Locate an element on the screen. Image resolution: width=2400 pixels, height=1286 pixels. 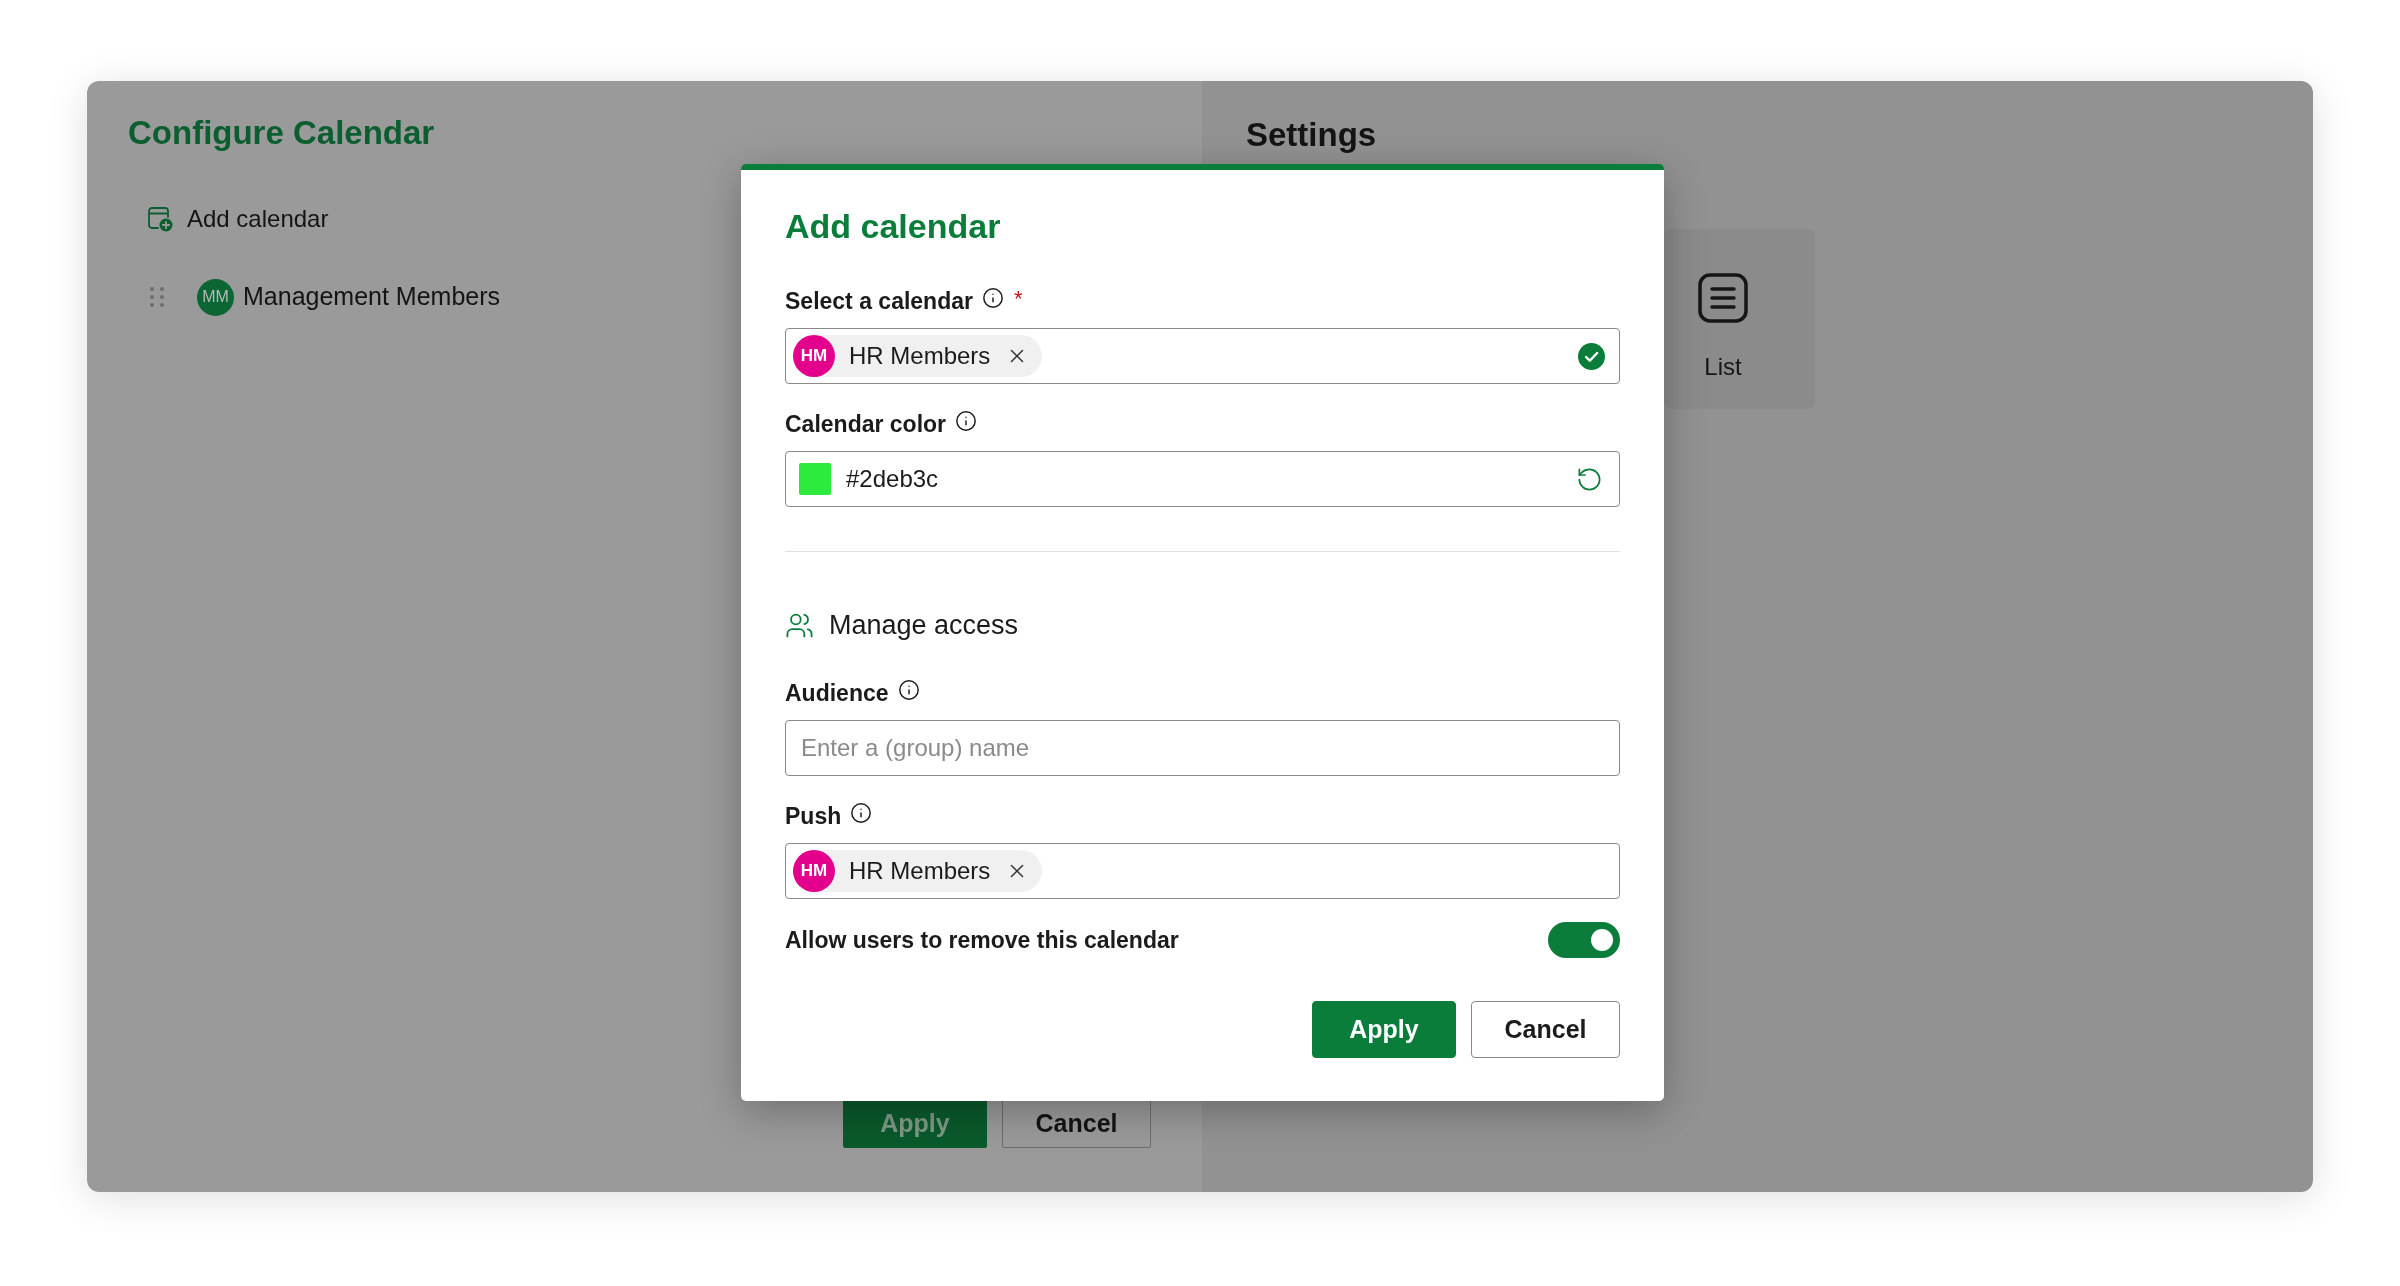
calendar-add-icon is located at coordinates (160, 219).